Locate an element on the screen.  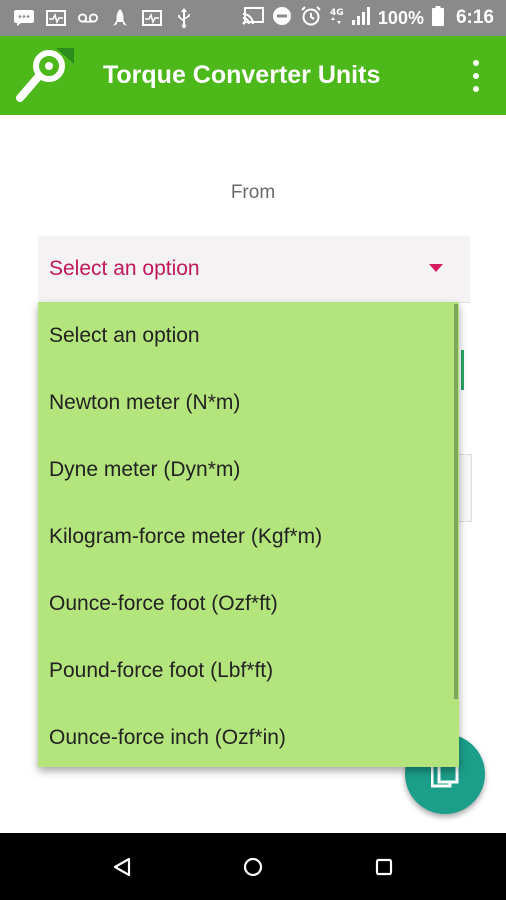
chat-icon is located at coordinates (24, 18).